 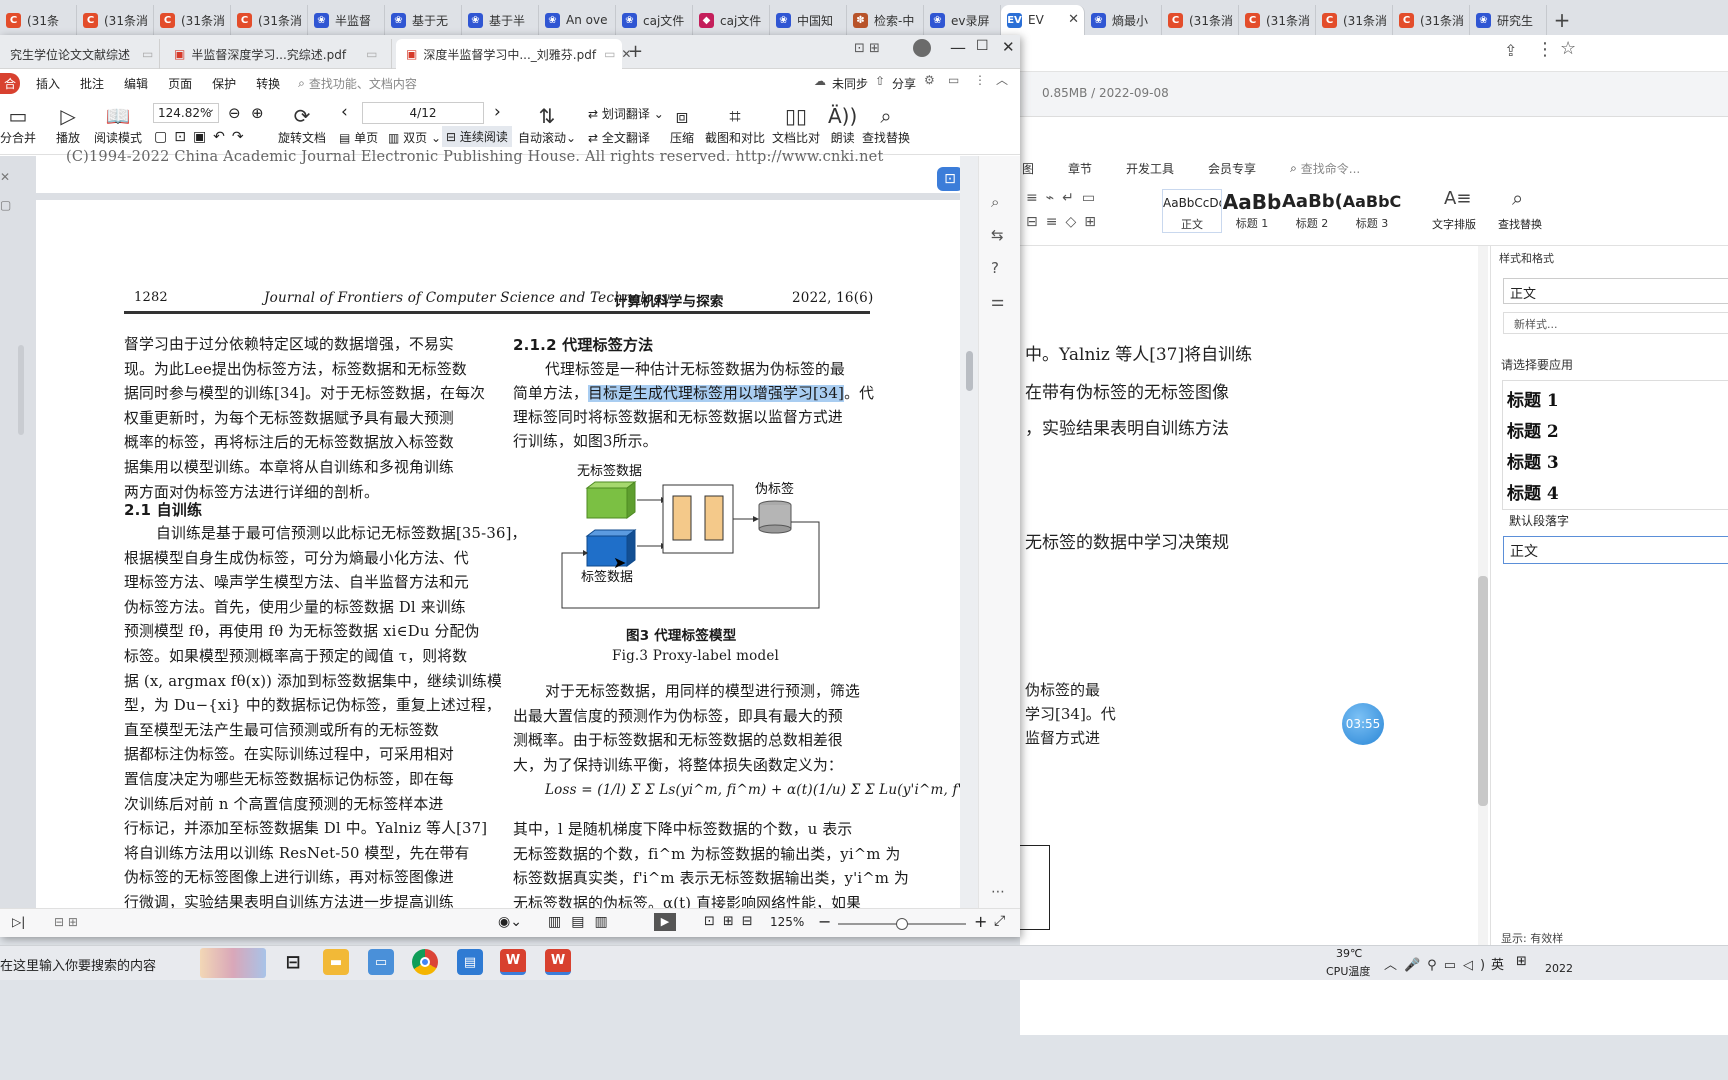 I want to click on menu-item: 插入, so click(x=48, y=83).